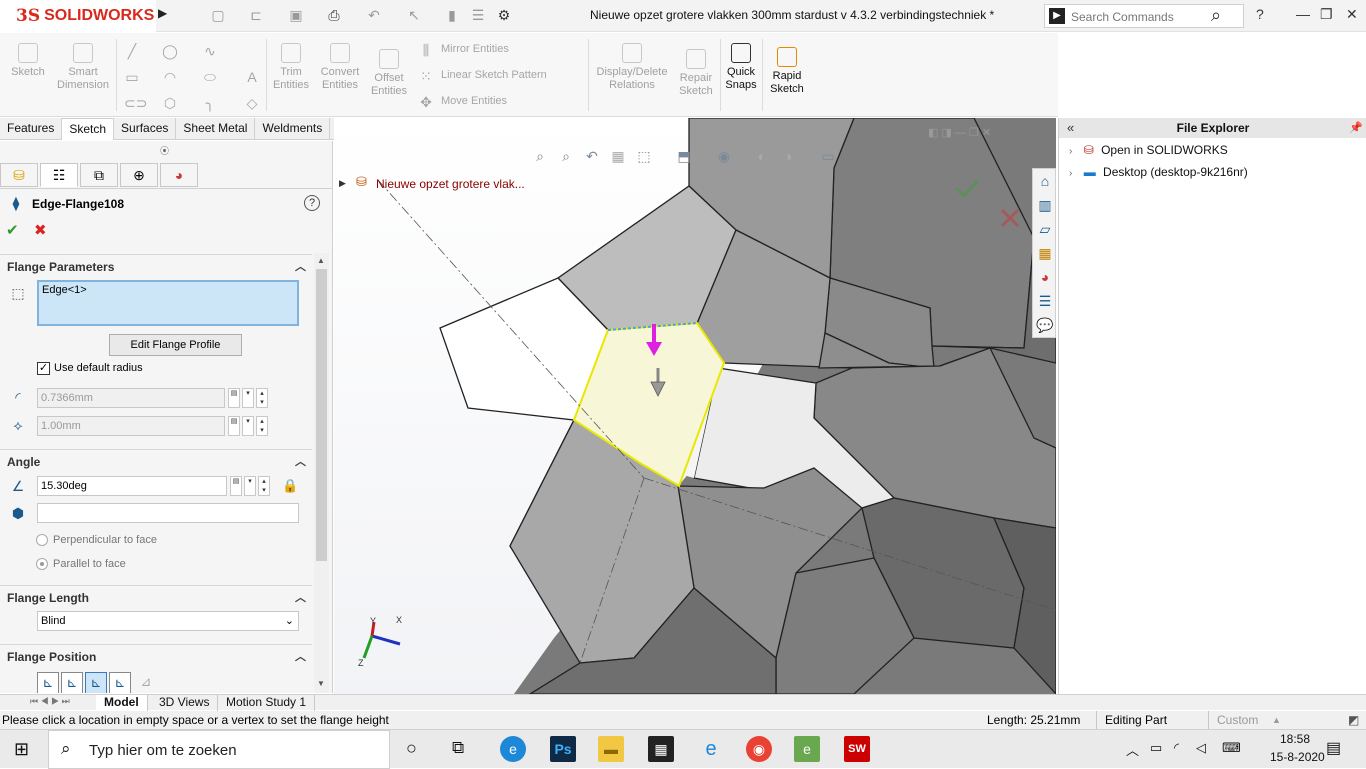 This screenshot has height=769, width=1366. What do you see at coordinates (122, 703) in the screenshot?
I see `tab-model: Model` at bounding box center [122, 703].